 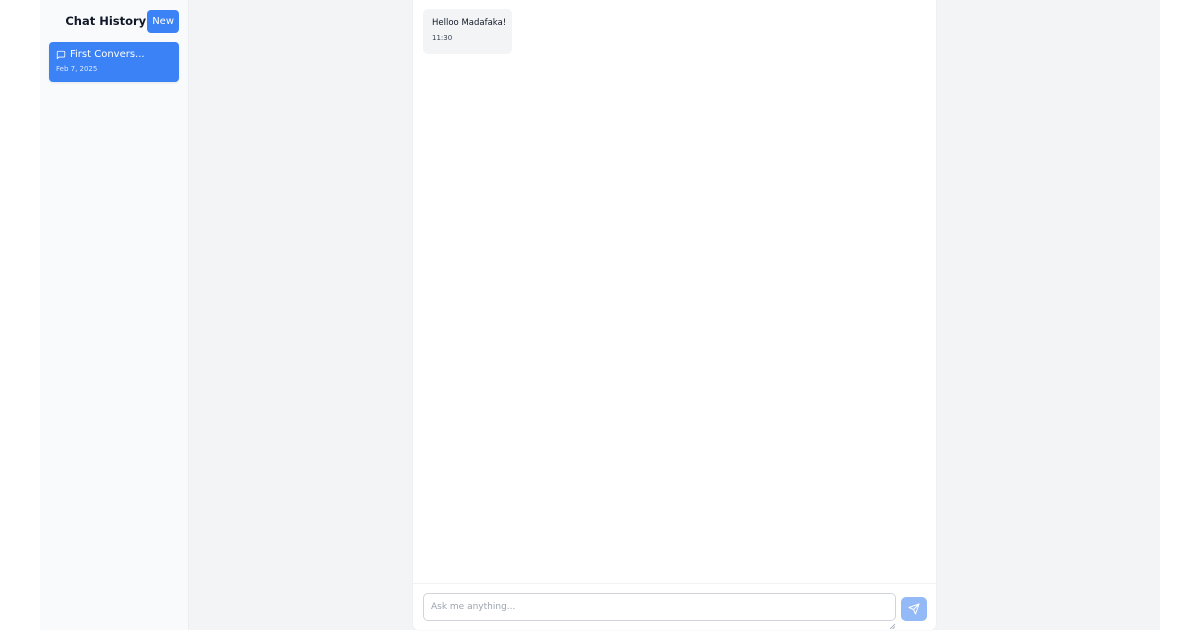 What do you see at coordinates (442, 38) in the screenshot?
I see `message-time: 11:30` at bounding box center [442, 38].